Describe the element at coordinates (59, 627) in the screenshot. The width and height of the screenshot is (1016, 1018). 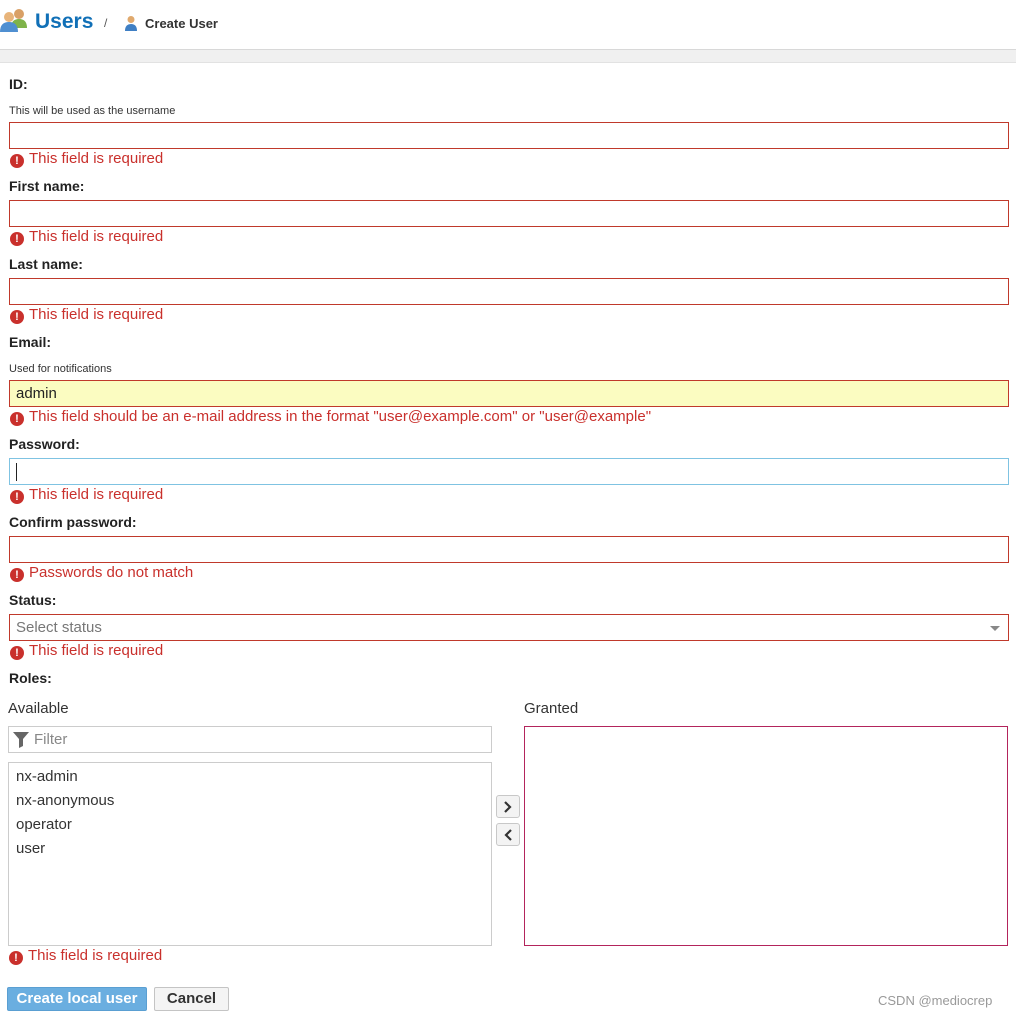
I see `status-select-placeholder: Select status` at that location.